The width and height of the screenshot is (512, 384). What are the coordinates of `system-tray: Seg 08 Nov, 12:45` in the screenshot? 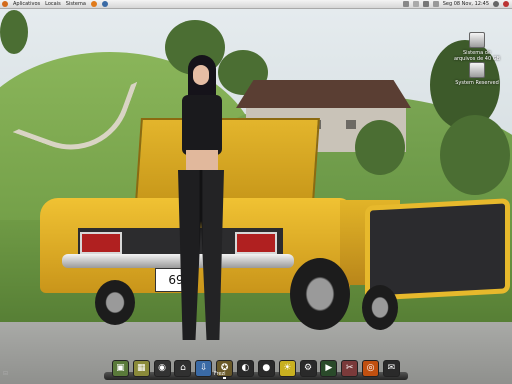 It's located at (457, 4).